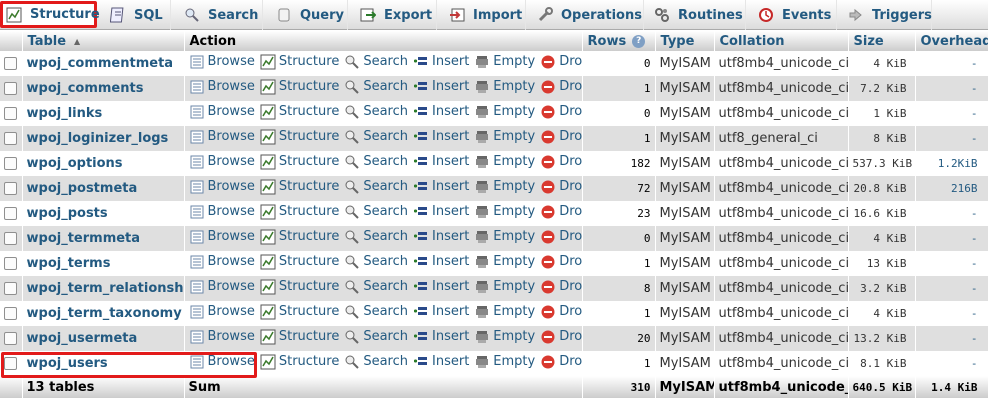 The height and width of the screenshot is (410, 988). What do you see at coordinates (306, 15) in the screenshot?
I see `tab-query: Query` at bounding box center [306, 15].